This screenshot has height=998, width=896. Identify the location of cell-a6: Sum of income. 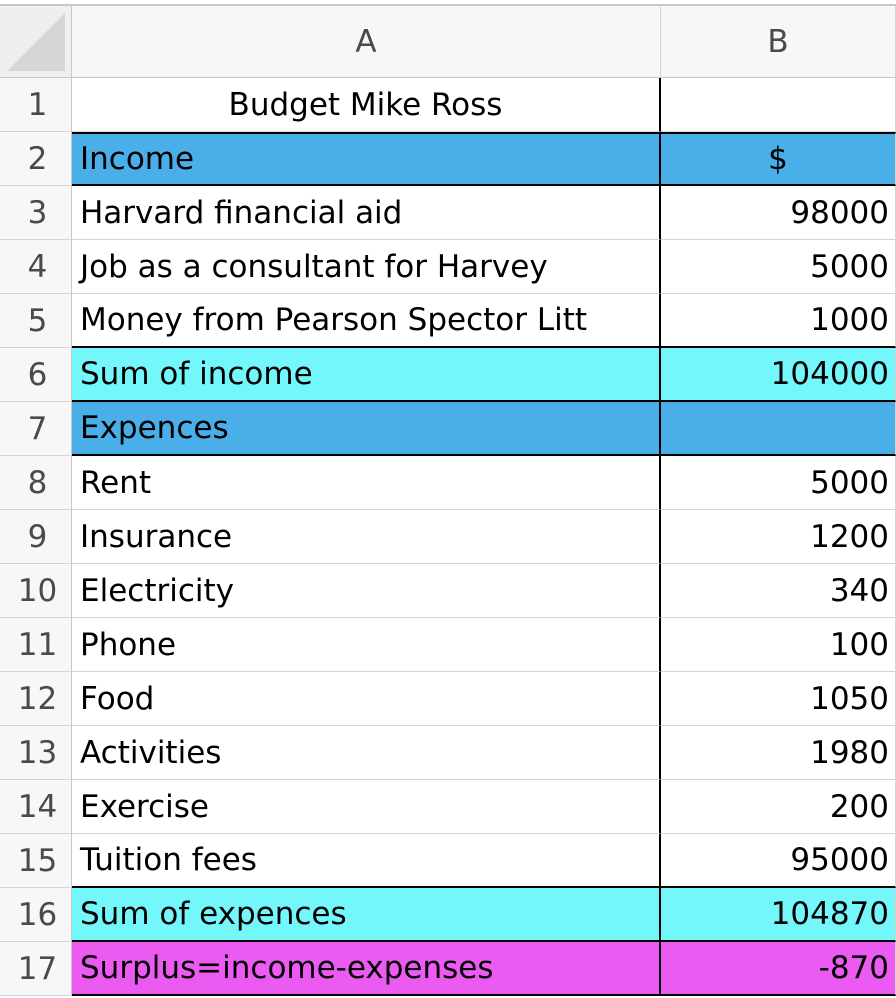
(366, 375).